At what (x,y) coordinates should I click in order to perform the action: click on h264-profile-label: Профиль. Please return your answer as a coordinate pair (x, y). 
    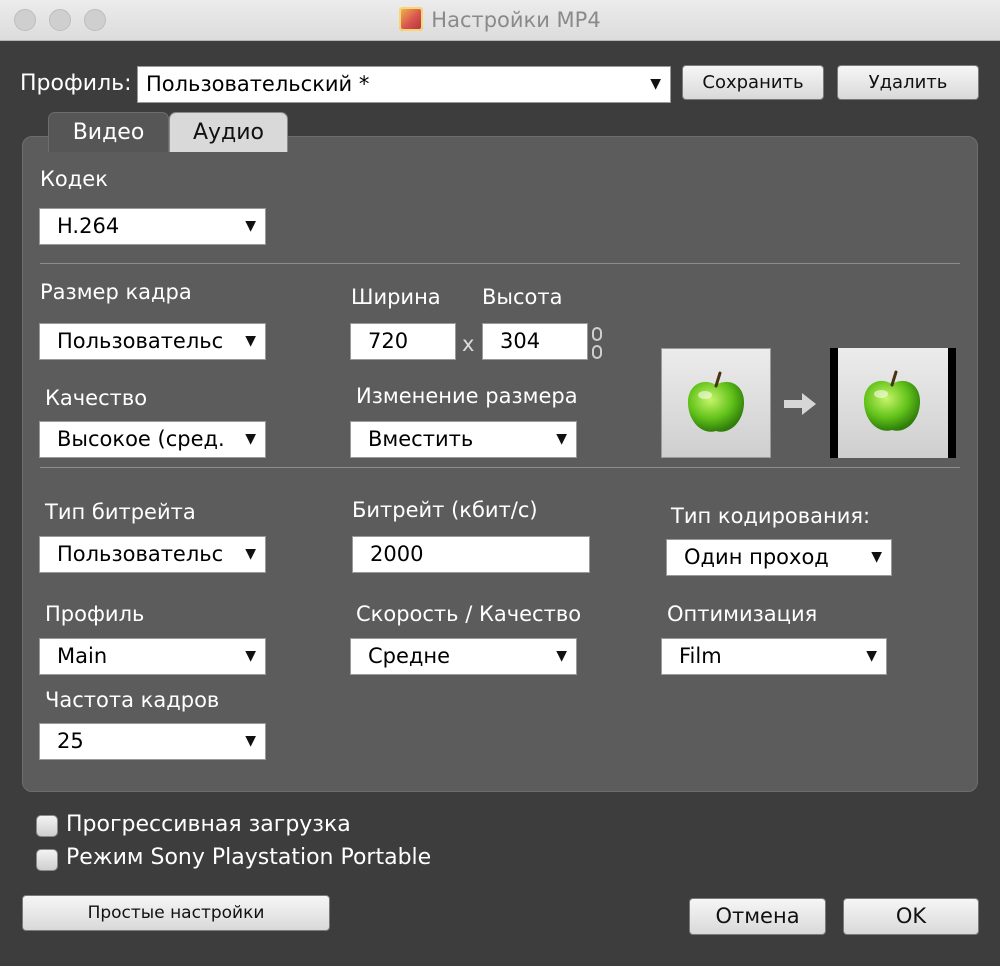
    Looking at the image, I should click on (95, 614).